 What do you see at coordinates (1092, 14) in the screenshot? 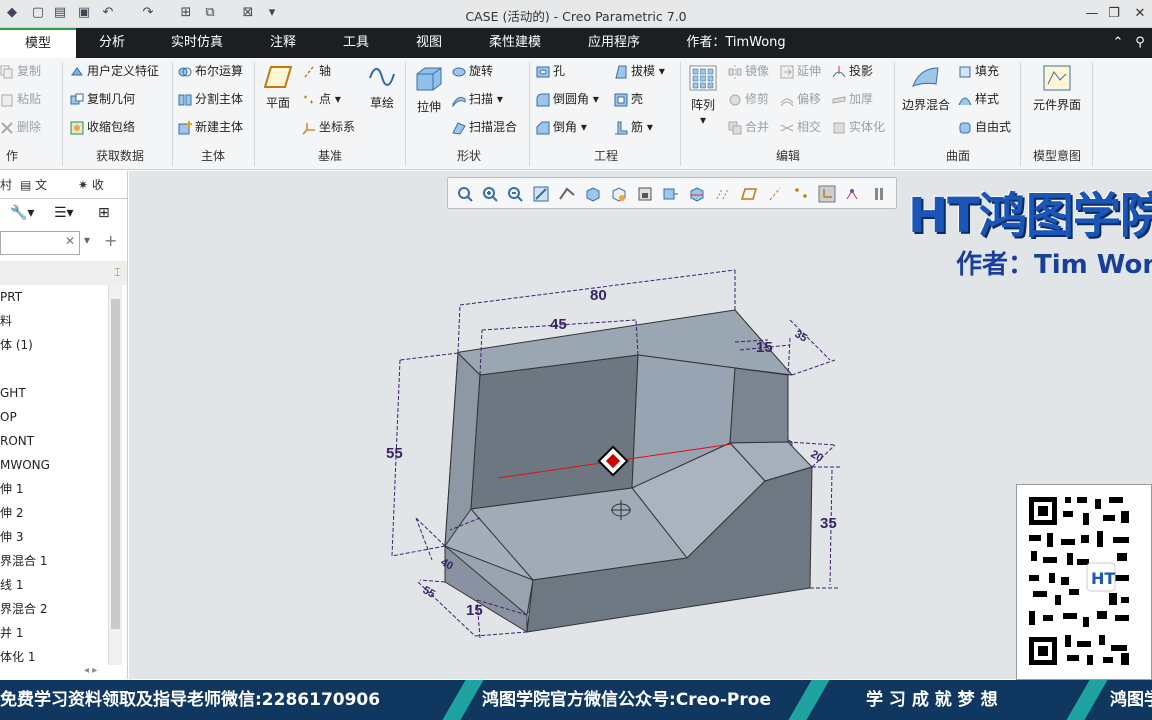
I see `minimize-button: —` at bounding box center [1092, 14].